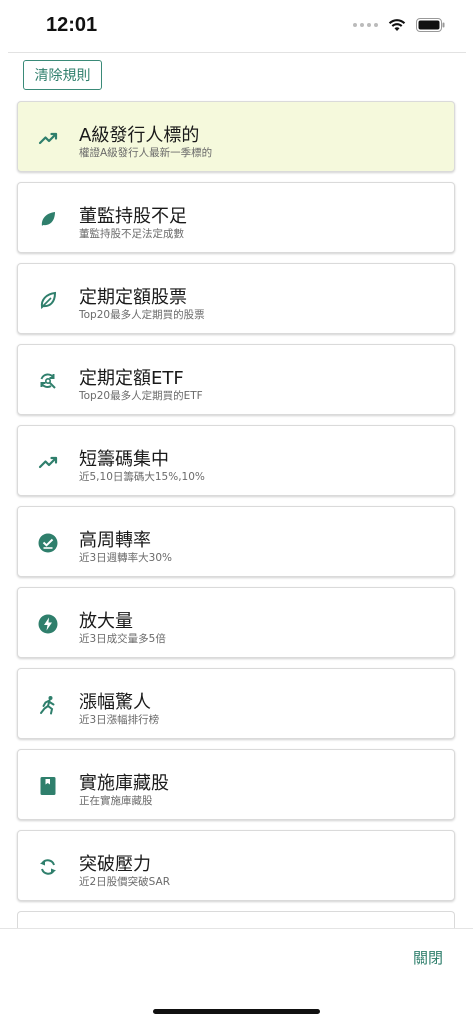 Image resolution: width=473 pixels, height=1025 pixels. What do you see at coordinates (116, 801) in the screenshot?
I see `rule-subtitle: 正在實施庫藏股` at bounding box center [116, 801].